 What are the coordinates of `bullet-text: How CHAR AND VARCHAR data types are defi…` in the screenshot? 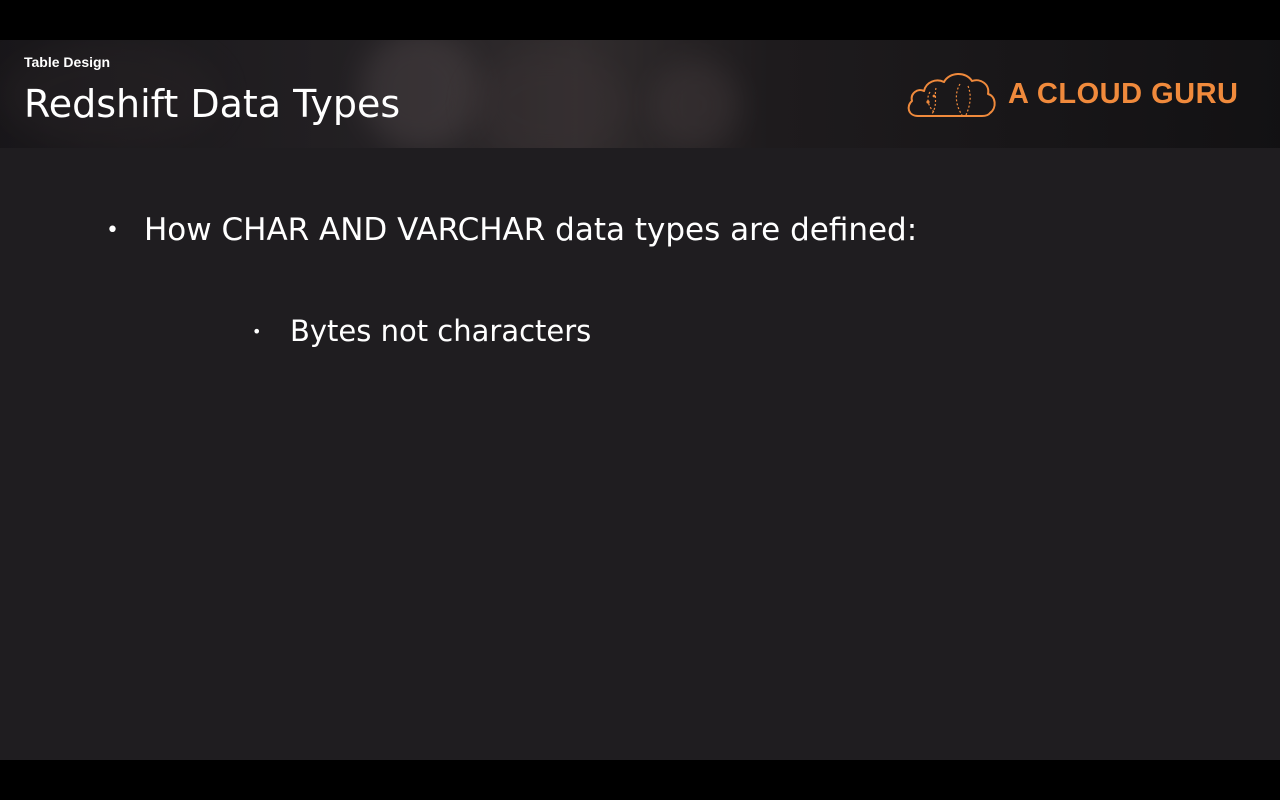 It's located at (531, 230).